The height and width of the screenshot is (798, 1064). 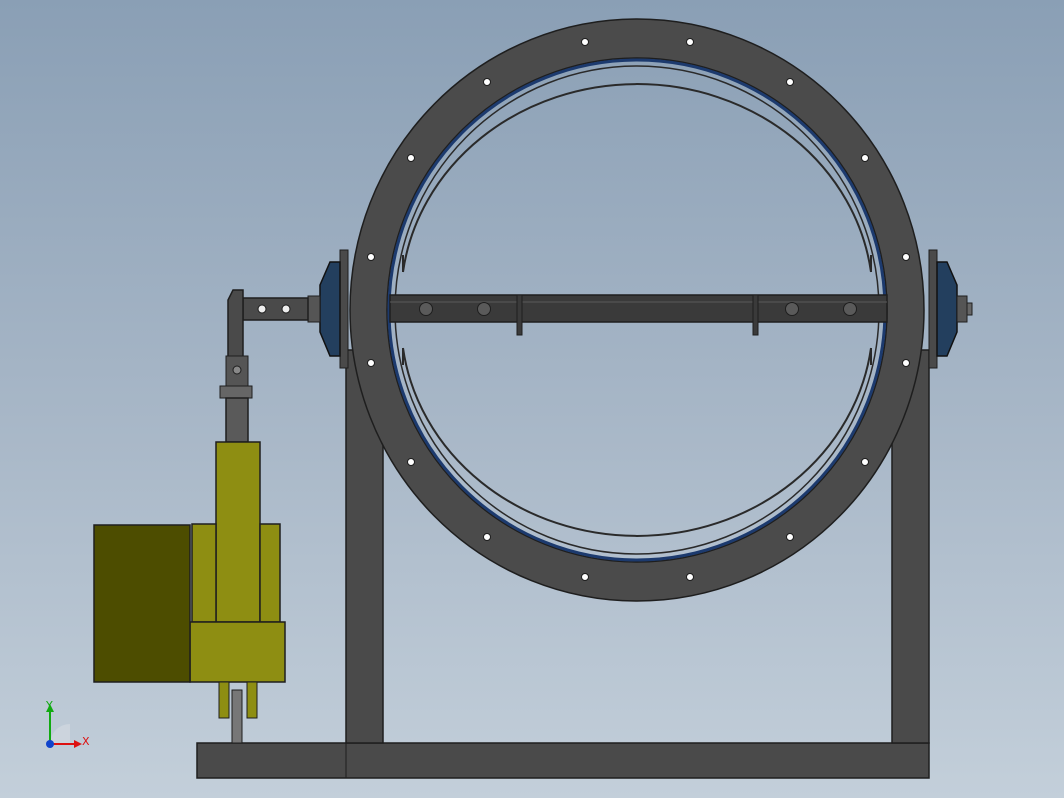 I want to click on mount-ear-left, so click(x=224, y=700).